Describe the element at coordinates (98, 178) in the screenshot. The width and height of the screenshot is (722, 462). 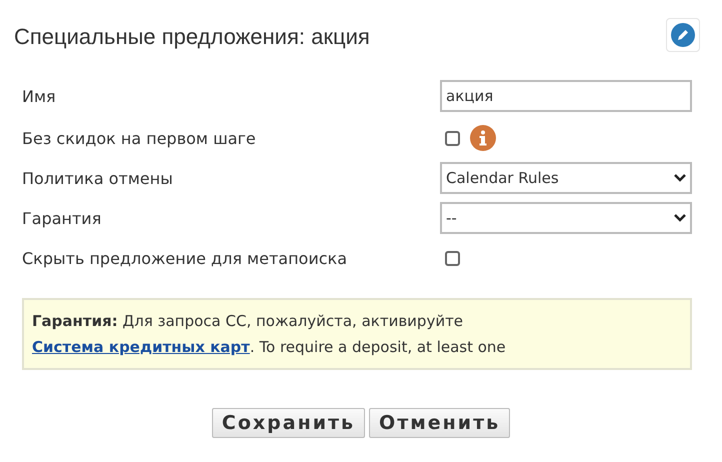
I see `field-label: Политика отмены` at that location.